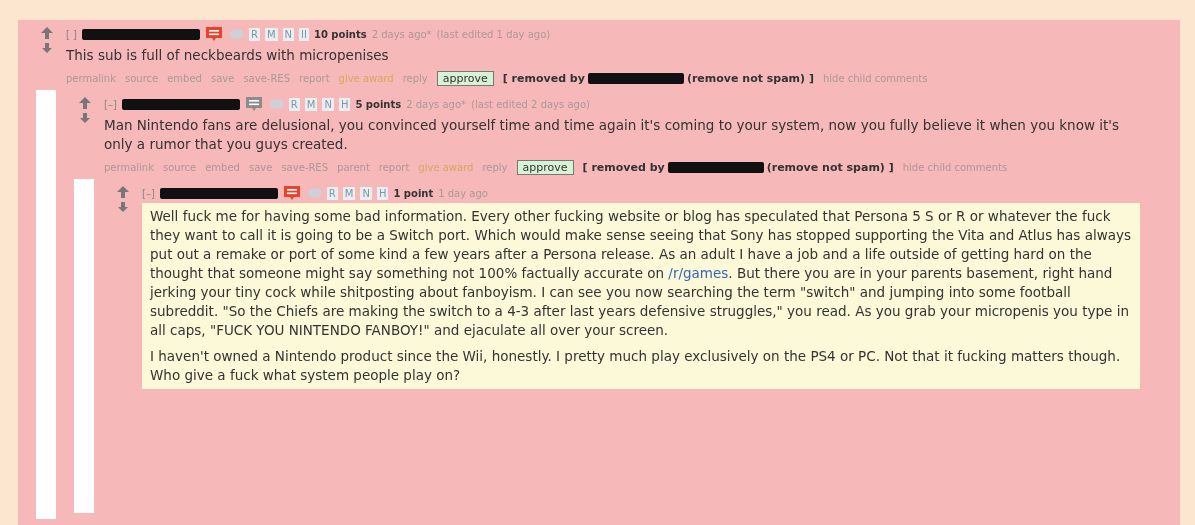 The image size is (1195, 525). What do you see at coordinates (530, 104) in the screenshot?
I see `edited-note: (last edited 2 days ago)` at bounding box center [530, 104].